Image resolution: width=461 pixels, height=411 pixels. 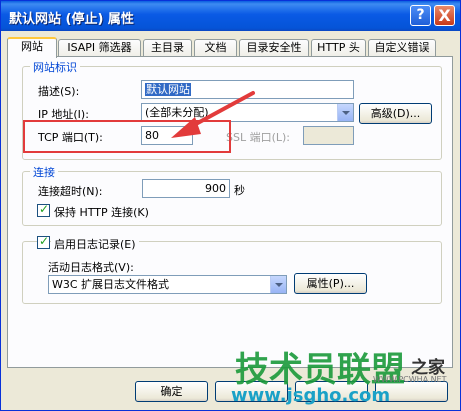 I want to click on log-format-select: W3C 扩展日志文件格式, so click(x=167, y=284).